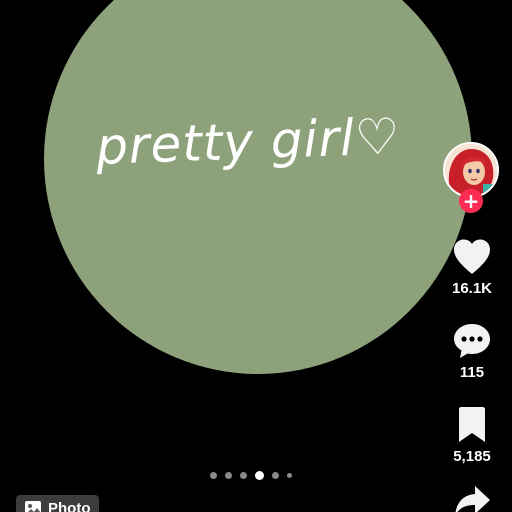 This screenshot has height=512, width=512. I want to click on like-action: 16.1K, so click(472, 267).